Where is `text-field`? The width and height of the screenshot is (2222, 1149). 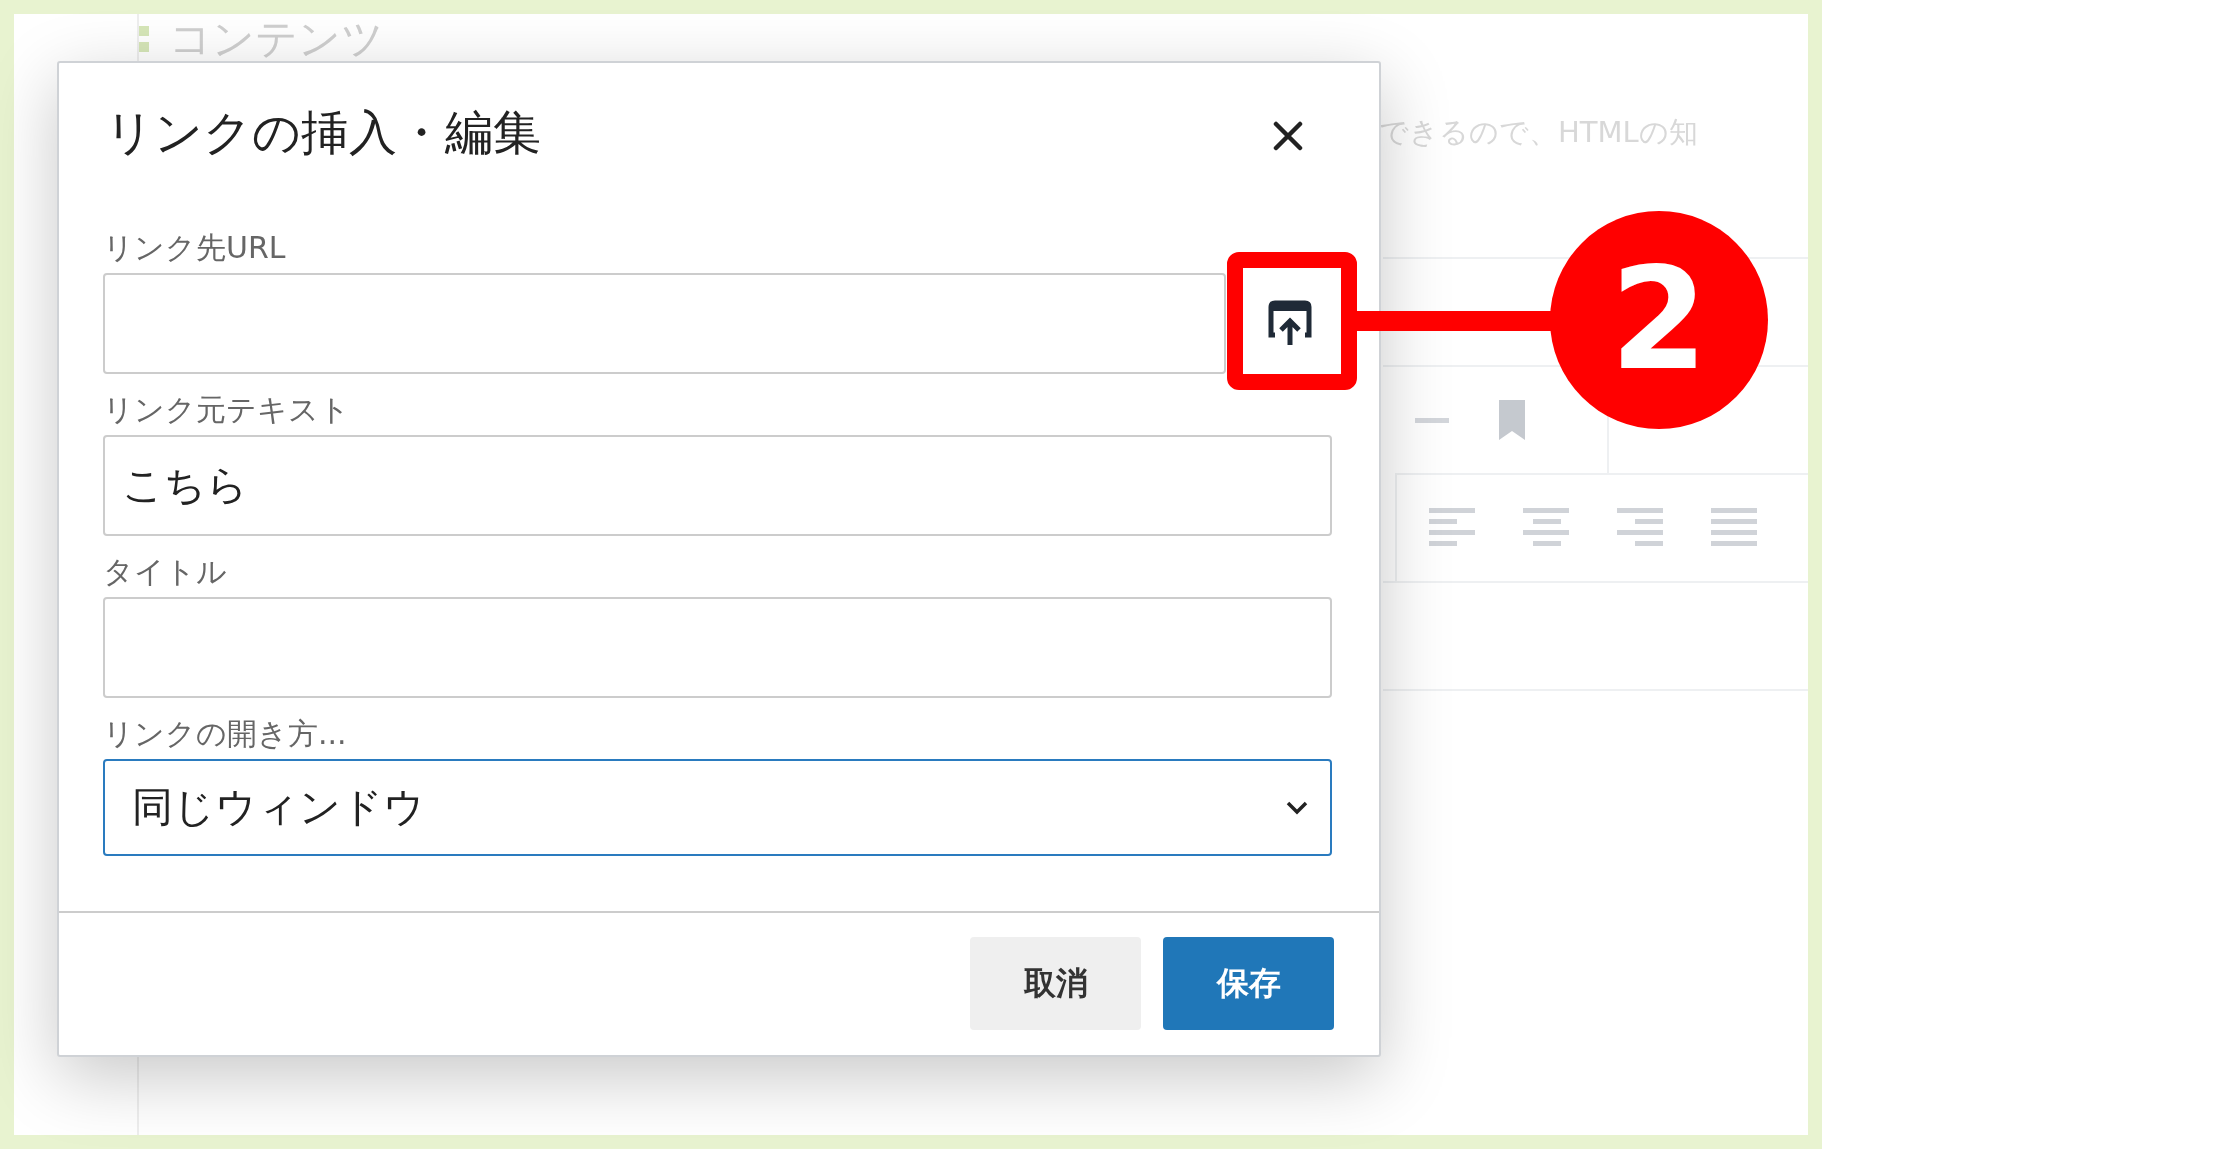 text-field is located at coordinates (717, 647).